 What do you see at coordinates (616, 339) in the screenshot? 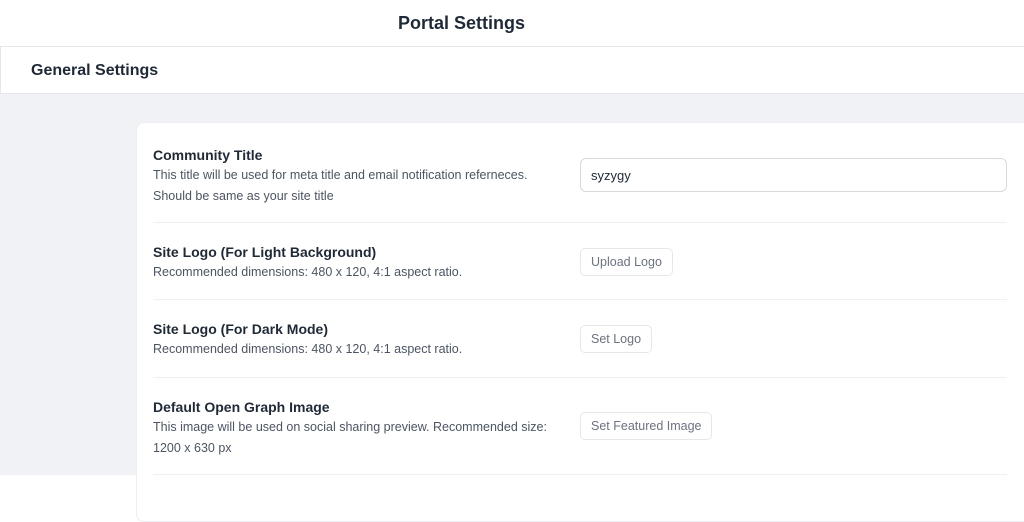
I see `set-logo-button: Set Logo` at bounding box center [616, 339].